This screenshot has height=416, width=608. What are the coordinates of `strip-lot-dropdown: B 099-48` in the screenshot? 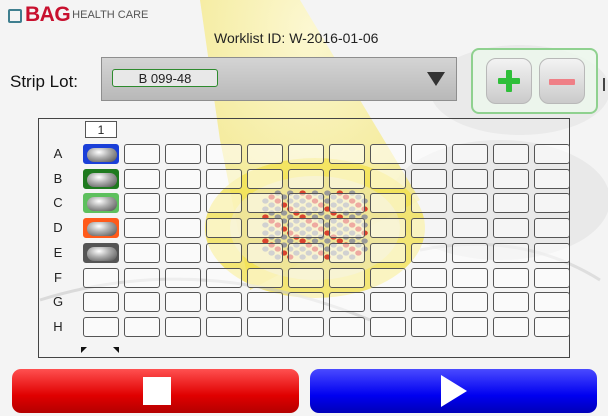 It's located at (279, 79).